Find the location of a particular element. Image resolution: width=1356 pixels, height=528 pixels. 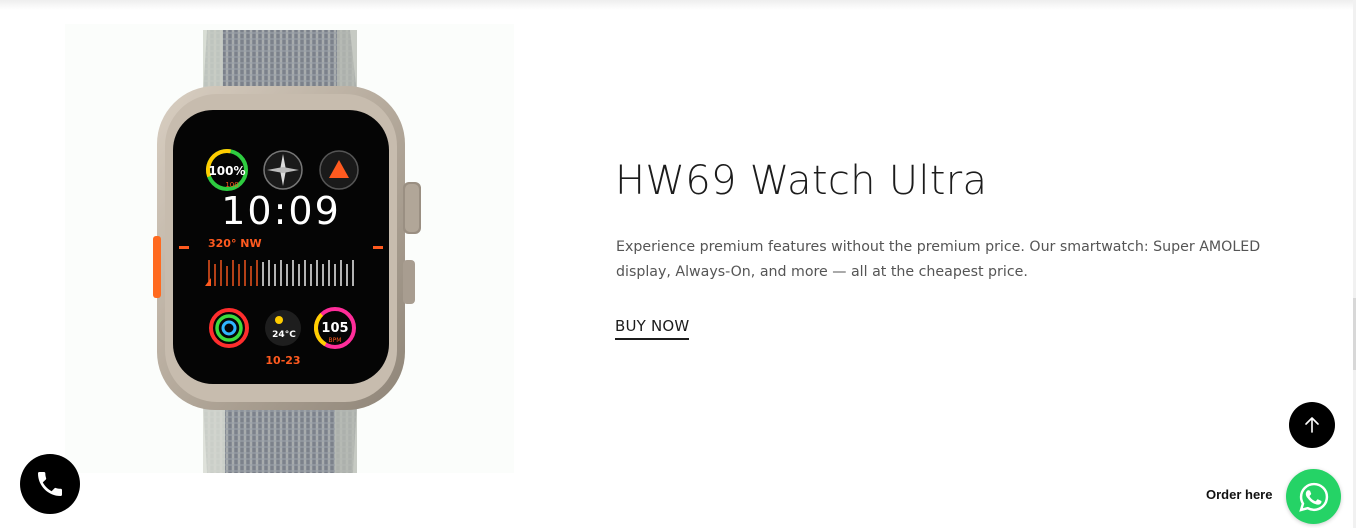

watch-time: 10:09 is located at coordinates (281, 211).